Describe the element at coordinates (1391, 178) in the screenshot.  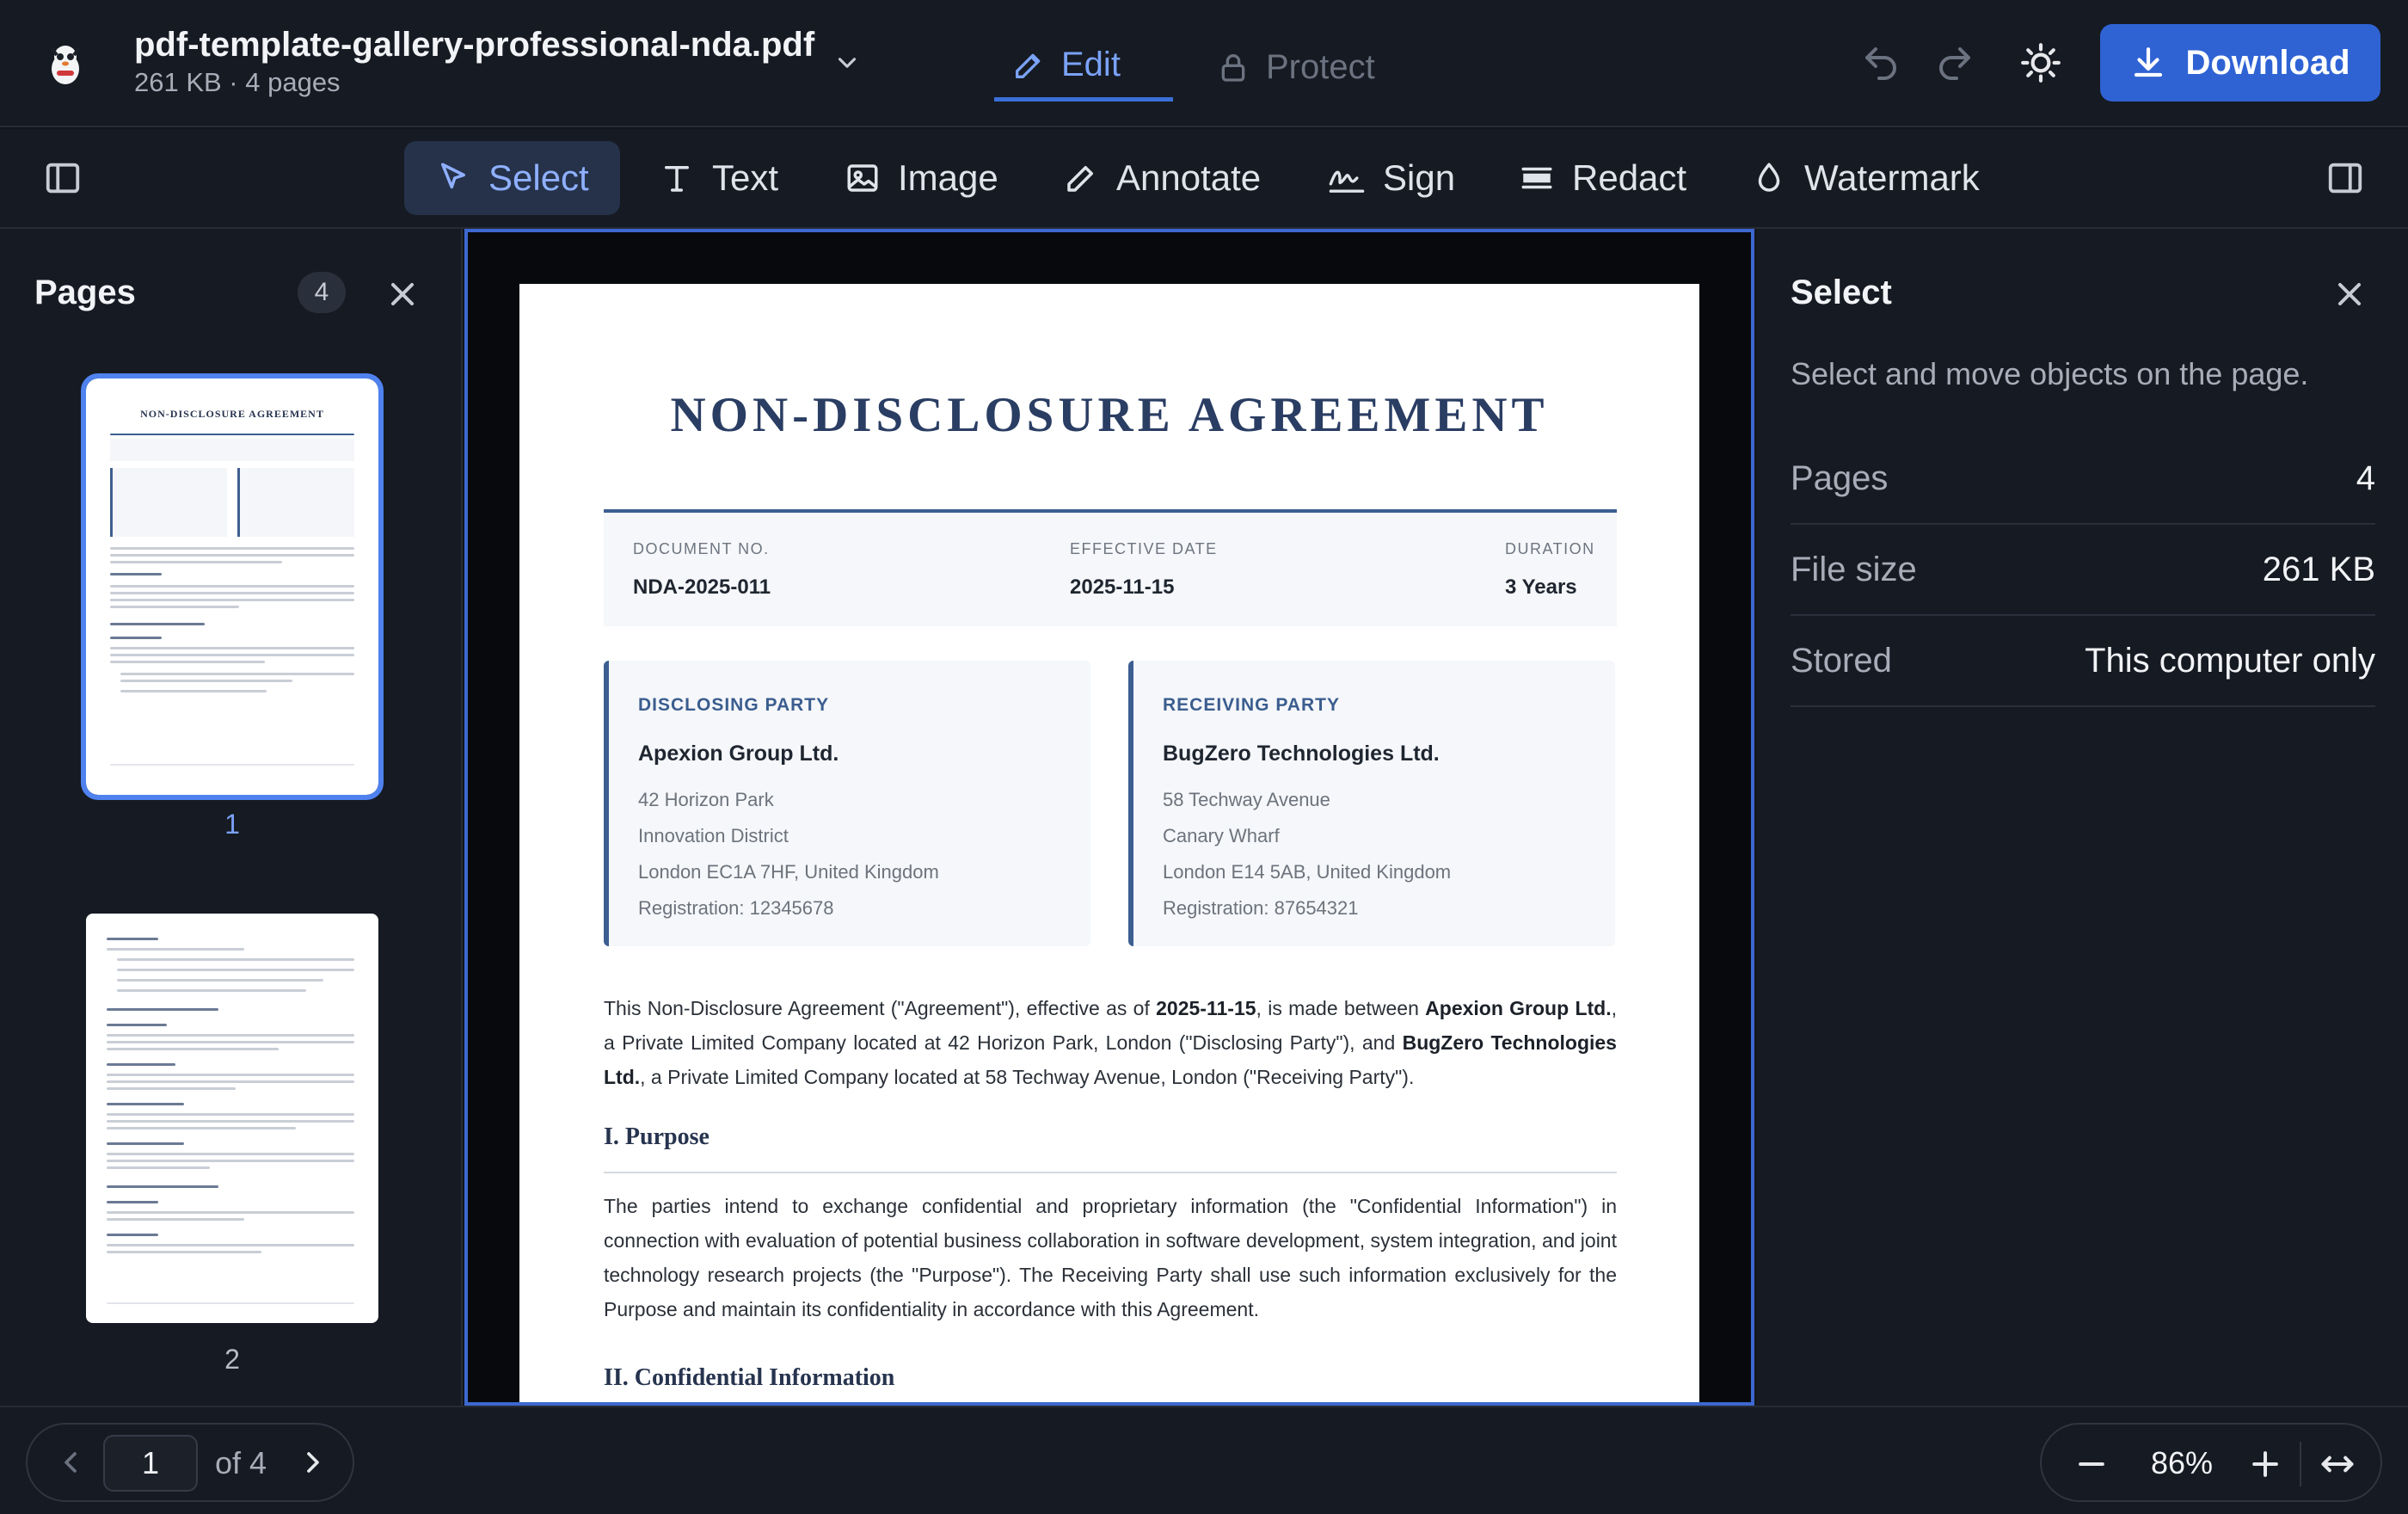
I see `tool-sign: Sign` at that location.